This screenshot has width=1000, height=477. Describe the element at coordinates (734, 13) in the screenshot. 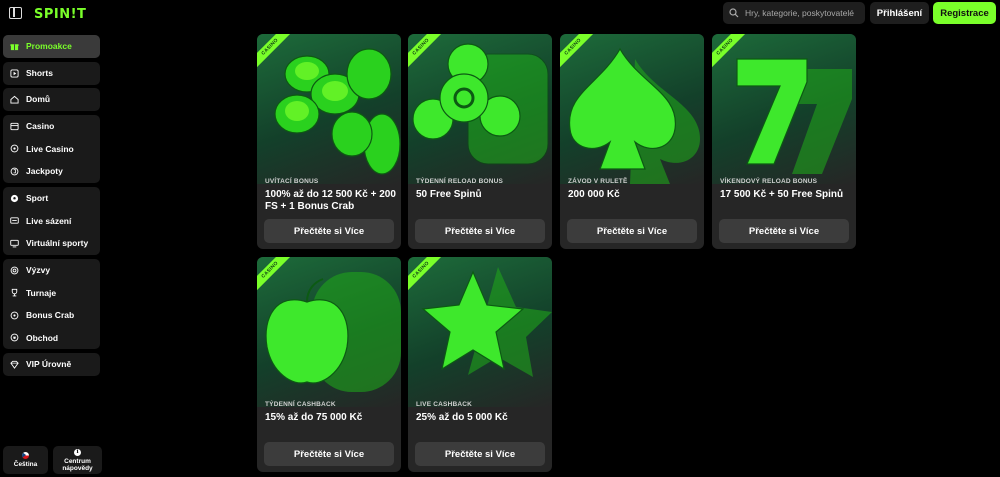

I see `search-icon` at that location.